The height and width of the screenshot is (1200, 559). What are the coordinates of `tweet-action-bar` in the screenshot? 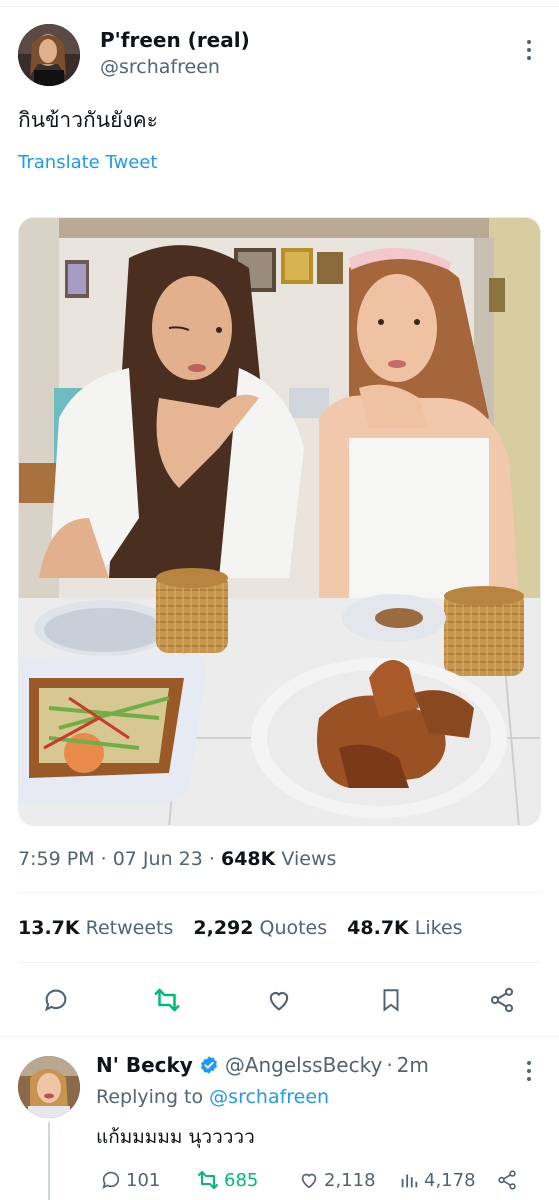 It's located at (279, 1000).